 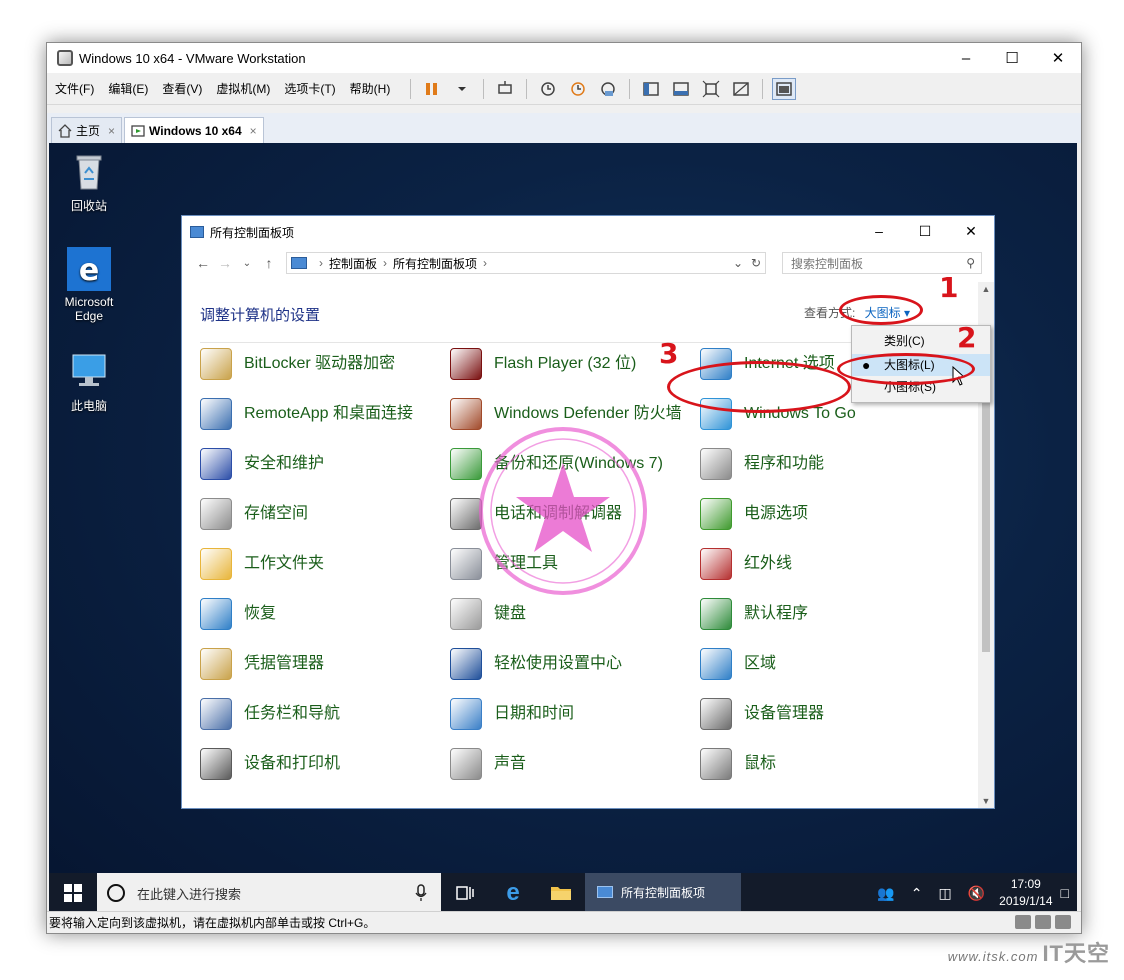 I want to click on cp-maximize-button: ☐, so click(x=925, y=231).